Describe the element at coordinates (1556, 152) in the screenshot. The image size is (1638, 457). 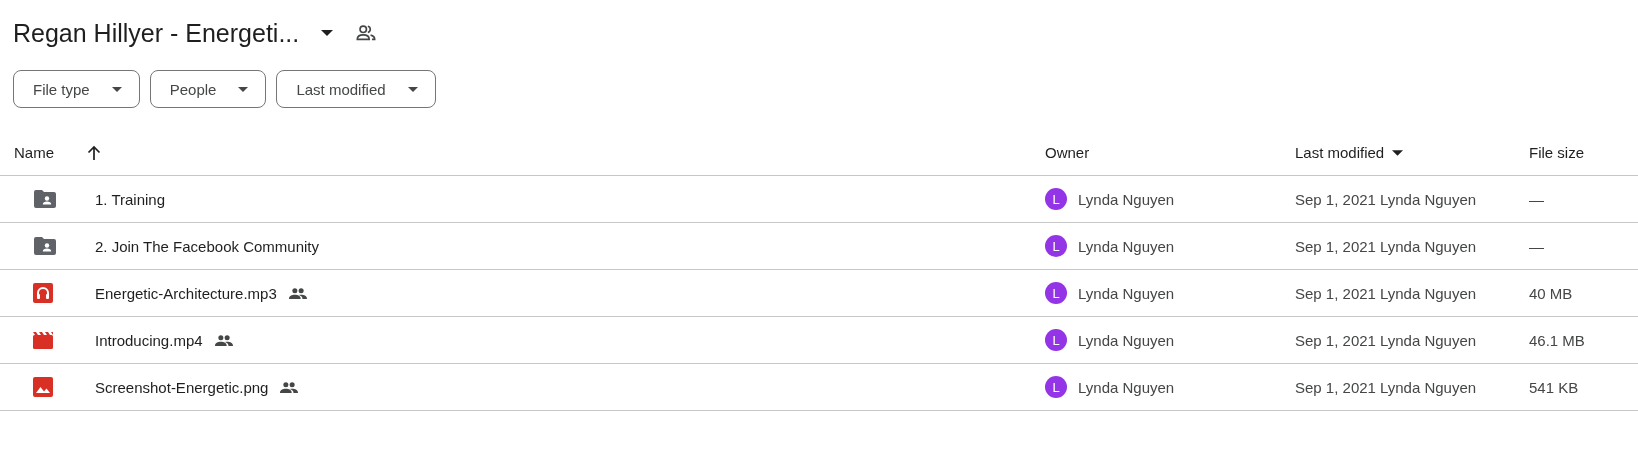
I see `column-header: File size` at that location.